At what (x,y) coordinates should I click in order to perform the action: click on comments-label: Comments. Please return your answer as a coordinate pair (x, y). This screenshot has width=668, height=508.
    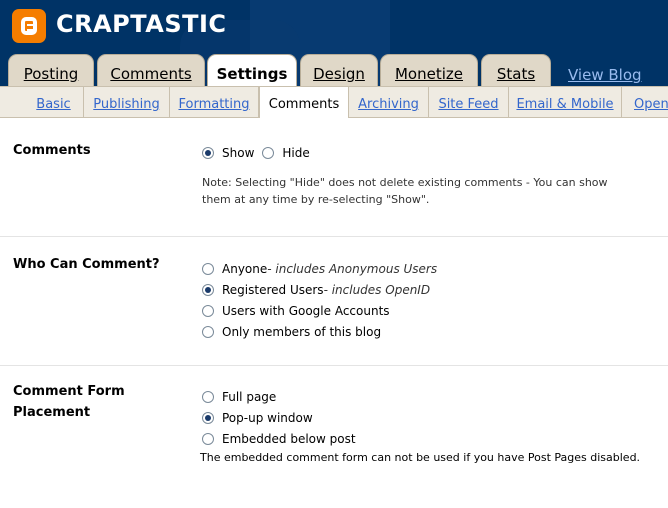
    Looking at the image, I should click on (52, 150).